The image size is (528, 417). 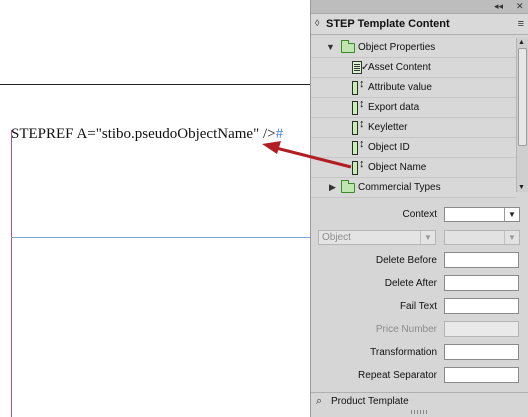 What do you see at coordinates (143, 134) in the screenshot?
I see `code-tag: STEPREF A="stibo.pseudoObjectName" />` at bounding box center [143, 134].